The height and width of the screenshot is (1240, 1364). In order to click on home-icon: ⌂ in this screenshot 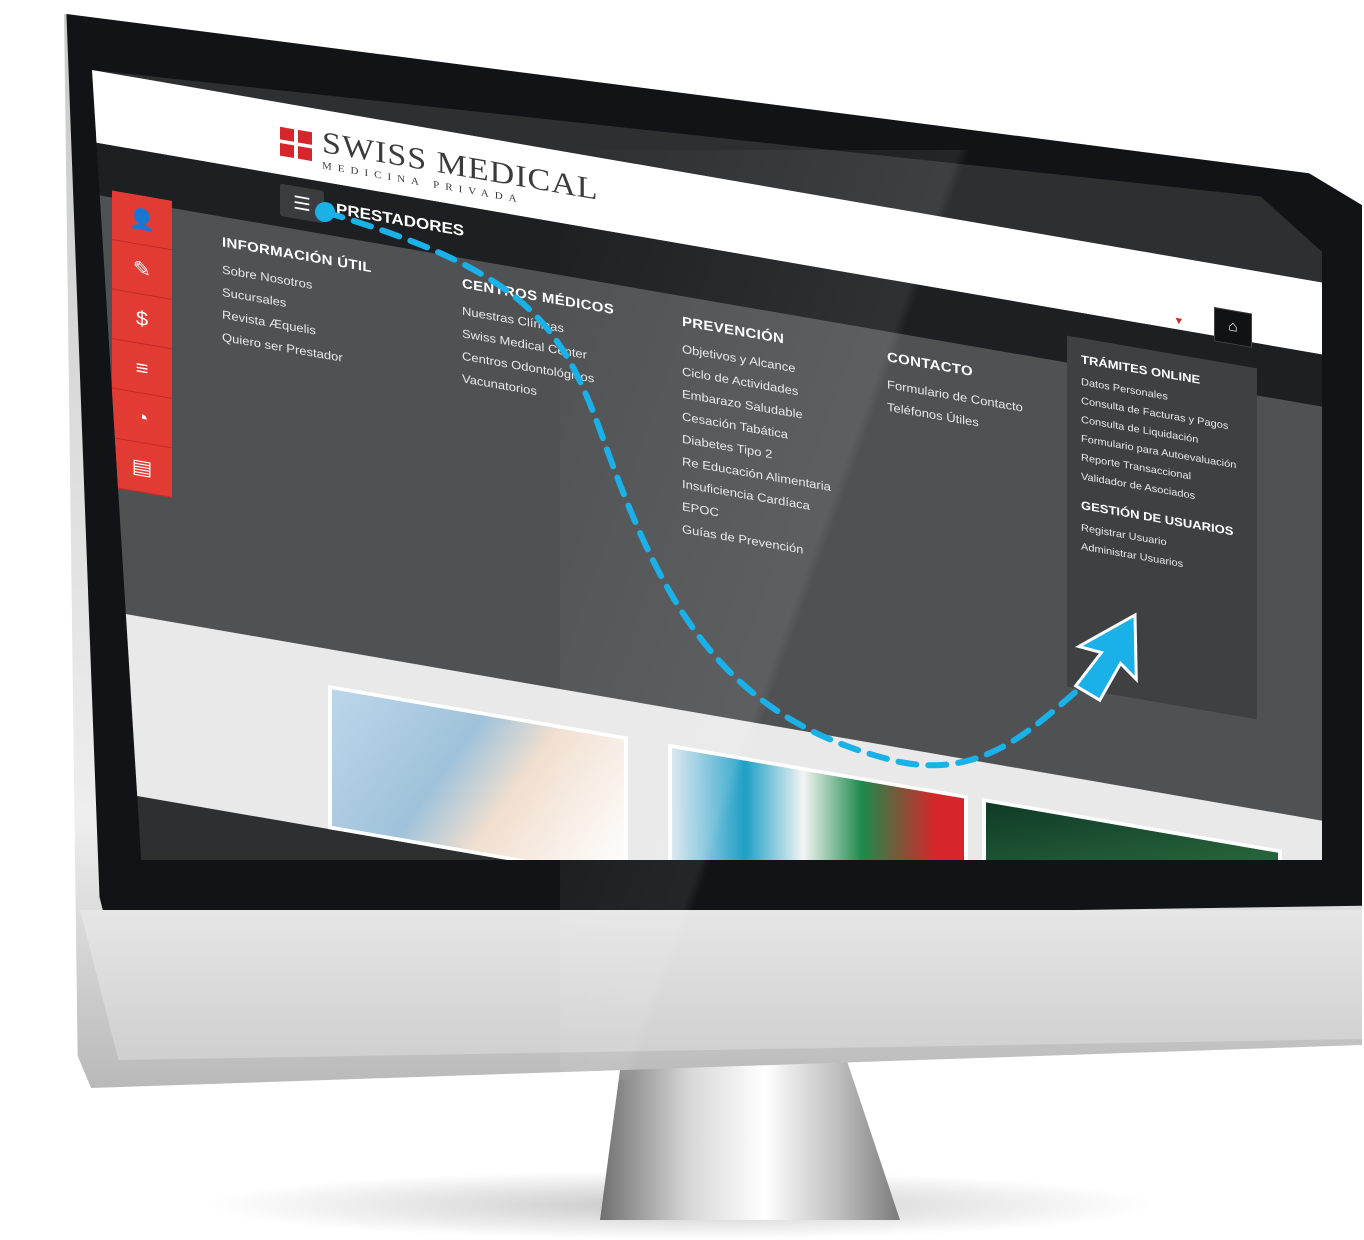, I will do `click(1233, 327)`.